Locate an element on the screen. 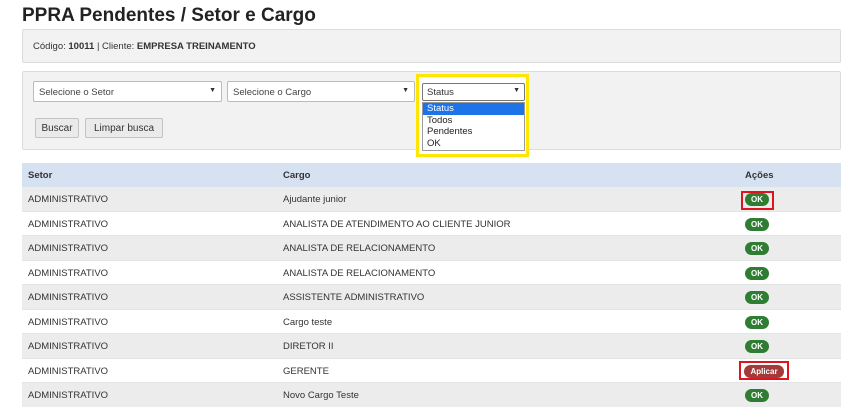 The height and width of the screenshot is (407, 849). status-options-list: Status Todos Pendentes OK is located at coordinates (473, 126).